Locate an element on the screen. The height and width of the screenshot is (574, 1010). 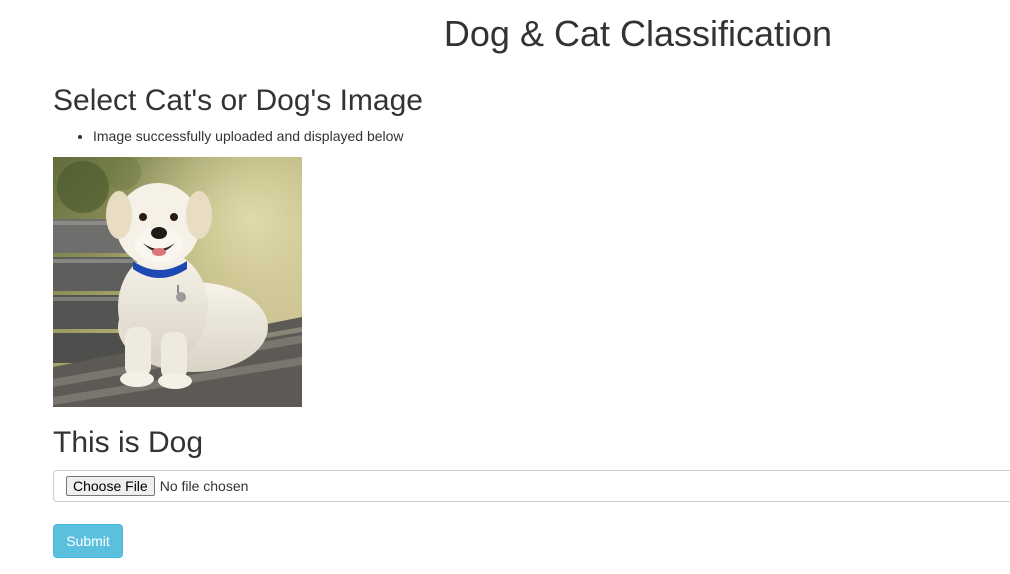
page-title: Dog & Cat Classification is located at coordinates (638, 33).